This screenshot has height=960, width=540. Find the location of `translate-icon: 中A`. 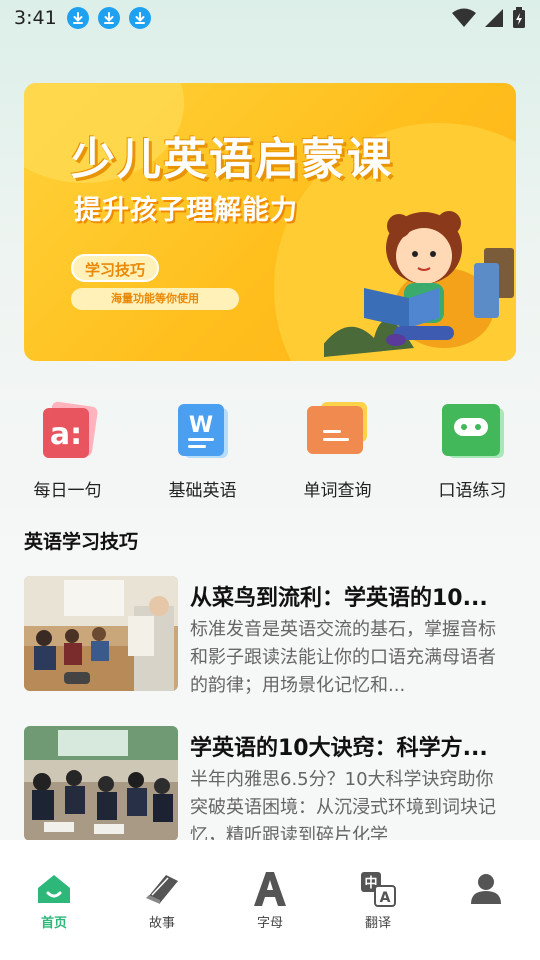

translate-icon: 中A is located at coordinates (378, 889).